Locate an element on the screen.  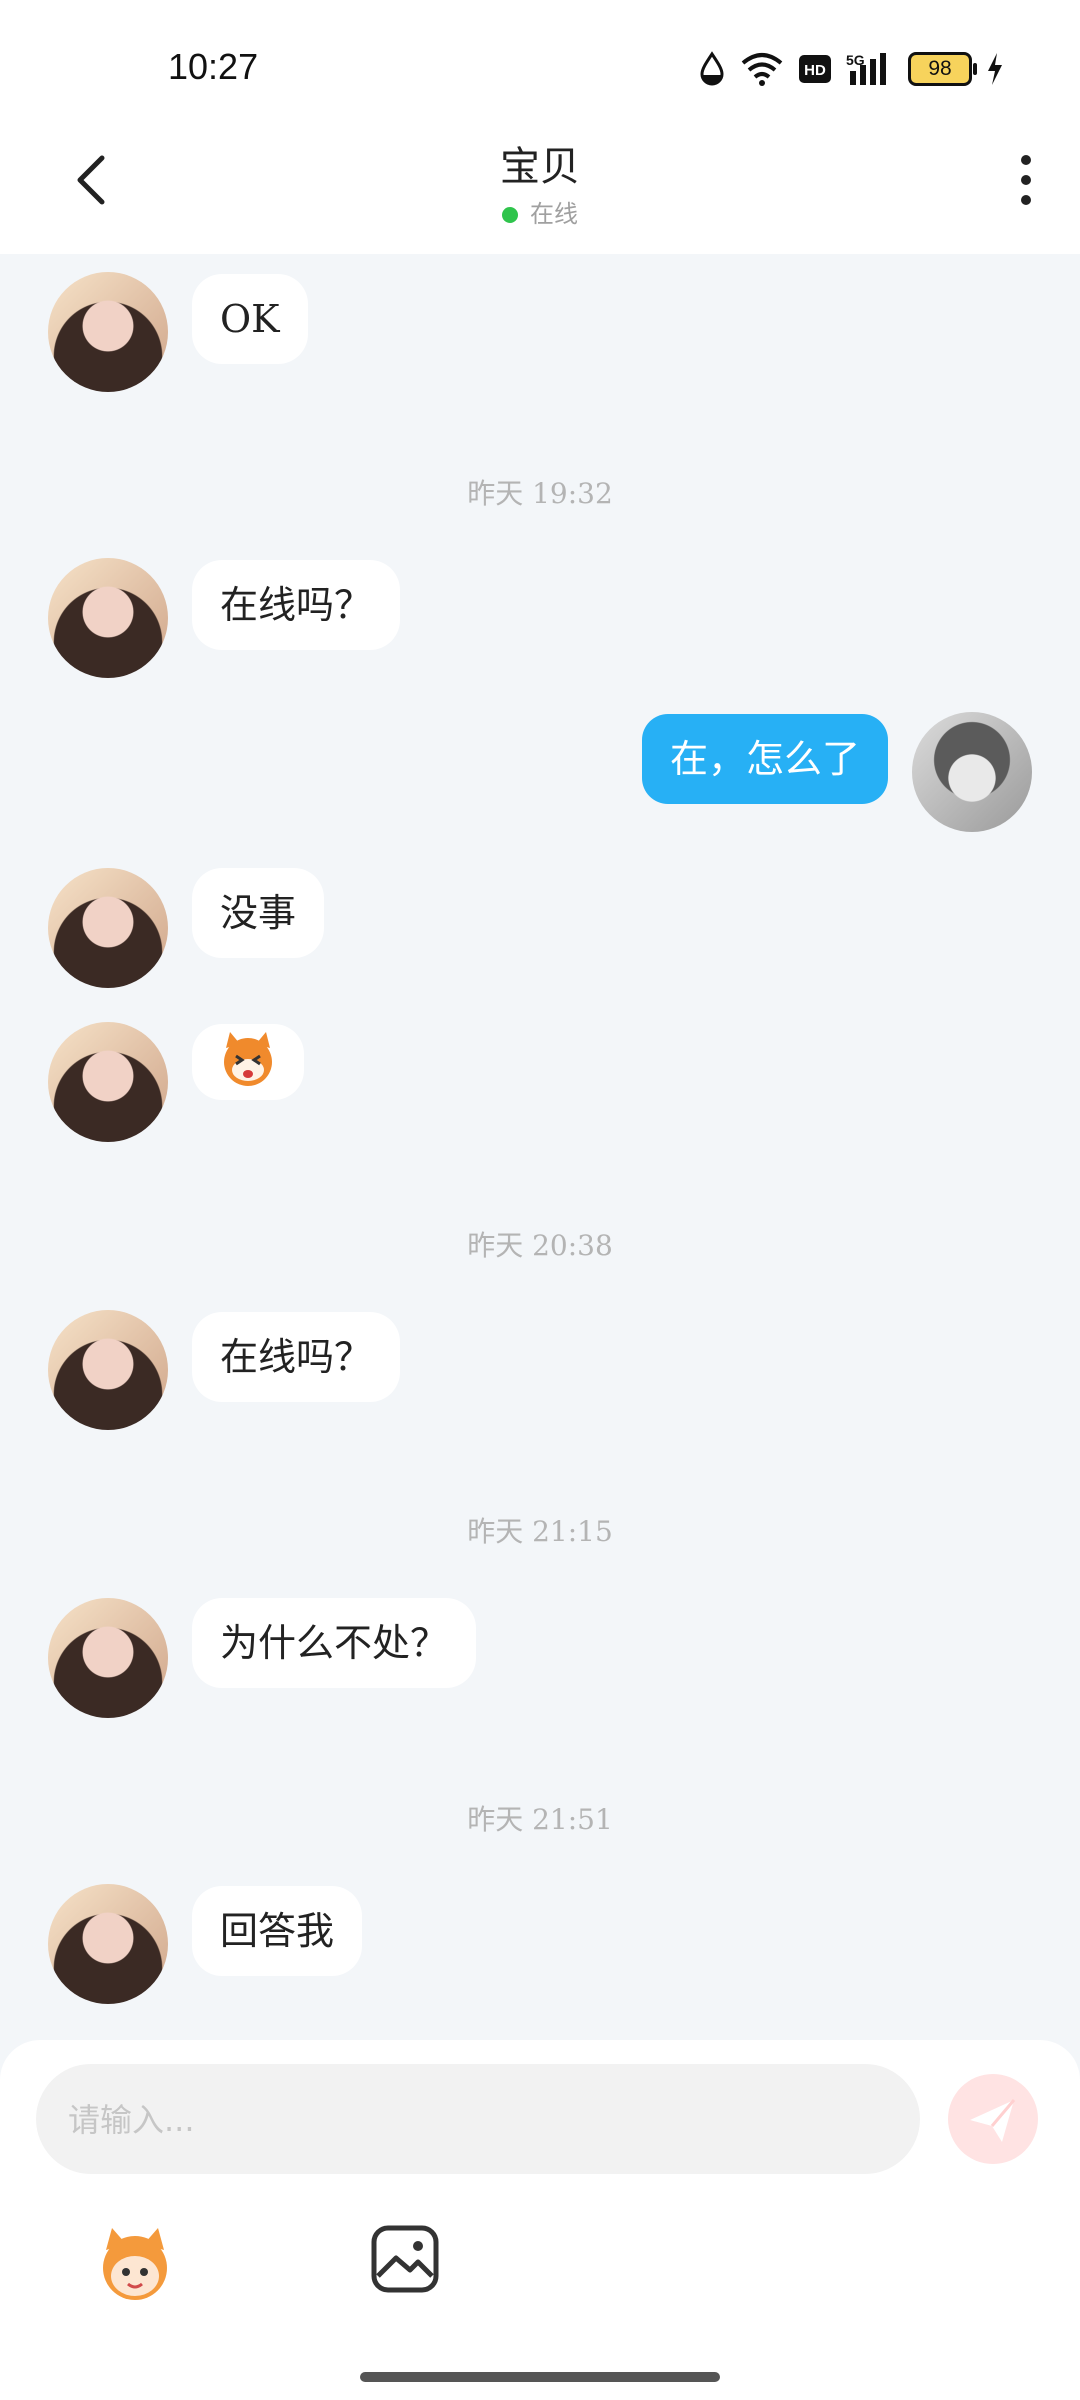
mascot-emoji-icon is located at coordinates (135, 2265).